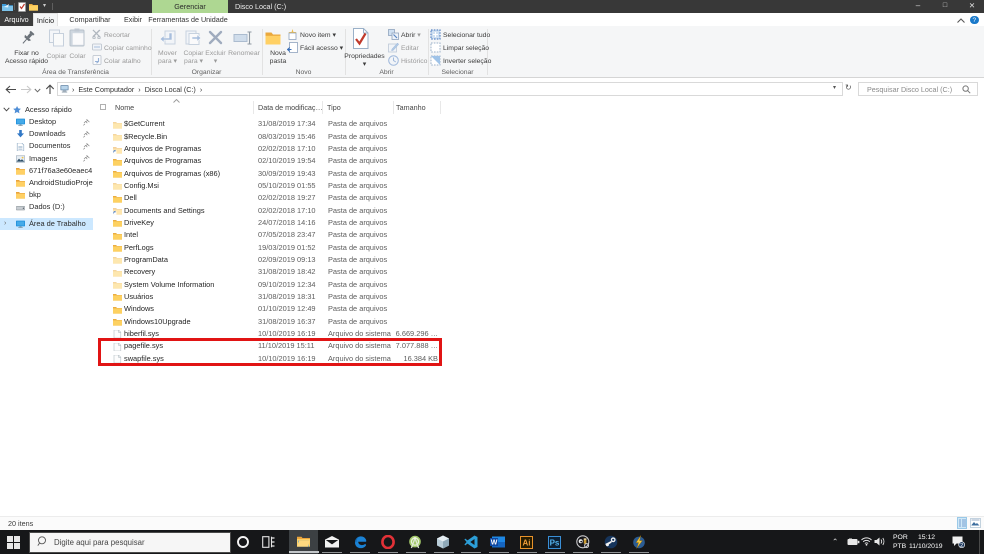 The height and width of the screenshot is (554, 984). Describe the element at coordinates (527, 543) in the screenshot. I see `svg-text: Ai` at that location.